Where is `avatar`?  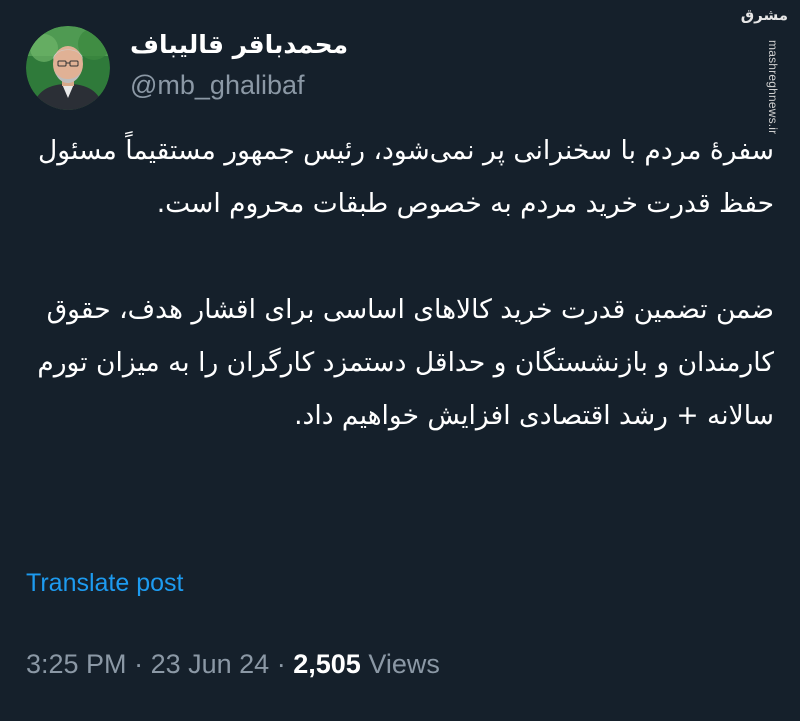
avatar is located at coordinates (68, 68).